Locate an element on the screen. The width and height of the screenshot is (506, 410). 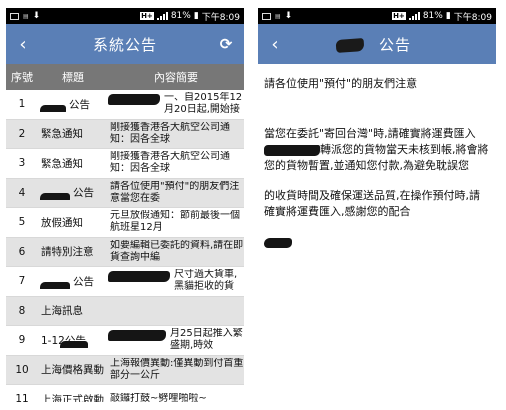
table-row: 1 公告 一、自2015年12月20日起,開始接 is located at coordinates (125, 105).